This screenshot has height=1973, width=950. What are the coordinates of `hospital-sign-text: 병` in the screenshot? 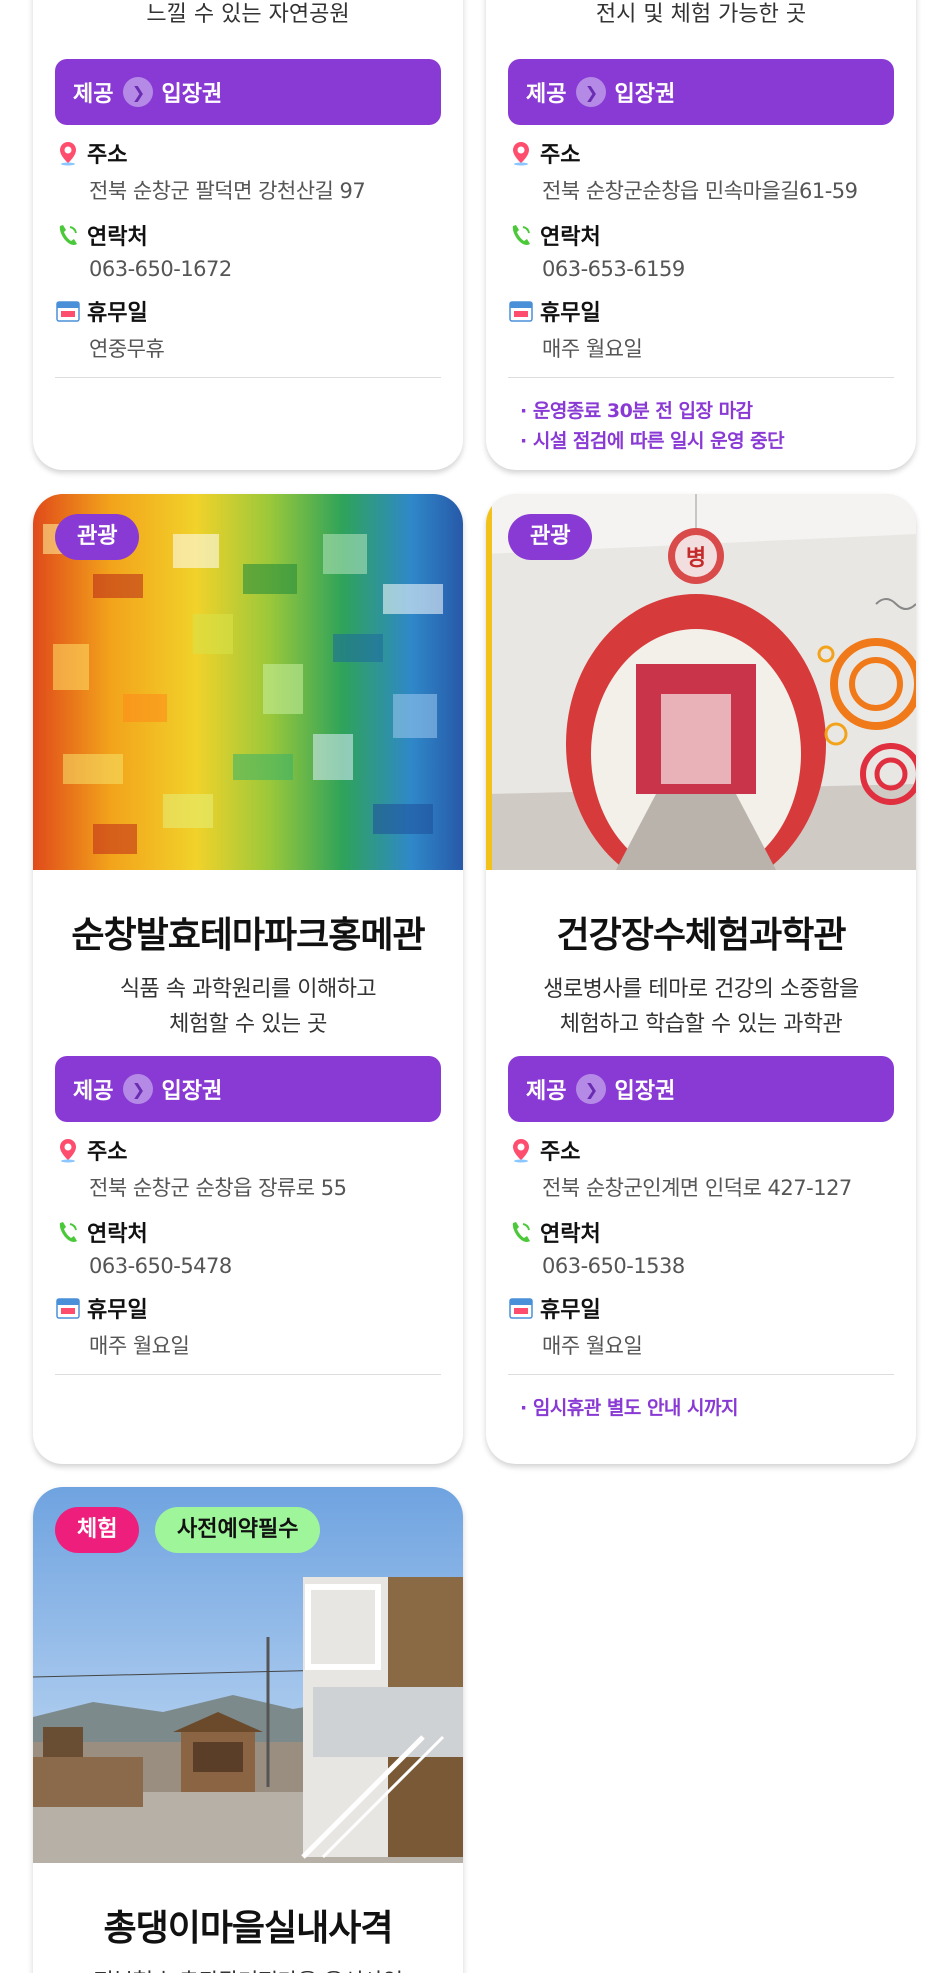 It's located at (696, 558).